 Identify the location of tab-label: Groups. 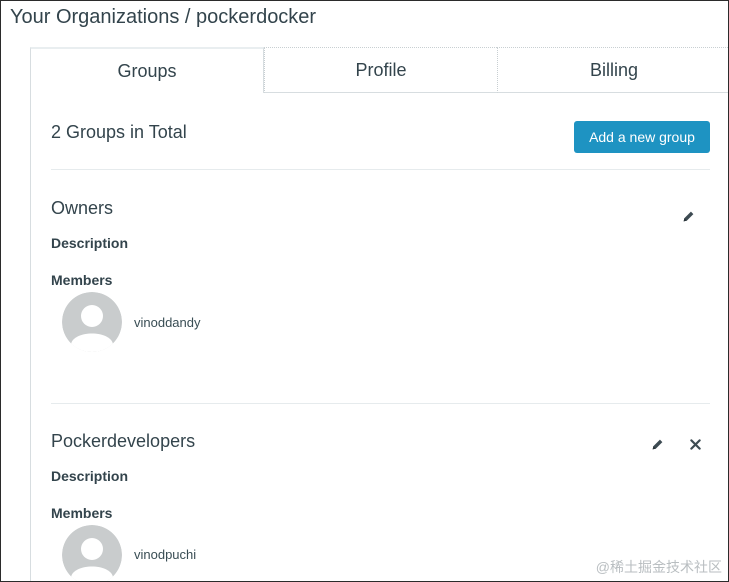
(147, 70).